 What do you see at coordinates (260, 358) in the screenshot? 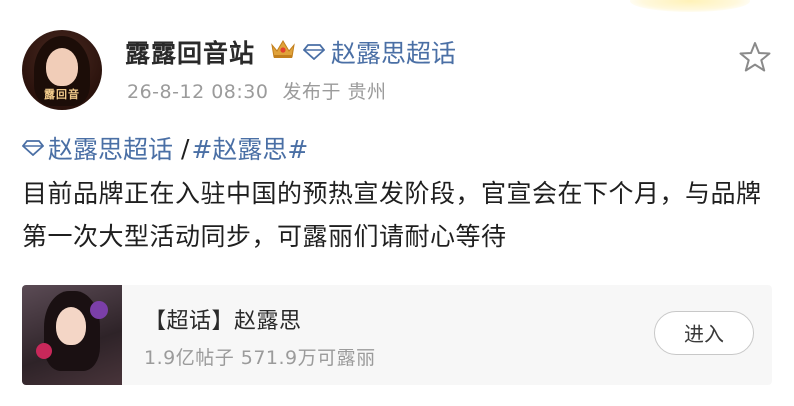
I see `card-stats: 1.9亿帖子 571.9万可露丽` at bounding box center [260, 358].